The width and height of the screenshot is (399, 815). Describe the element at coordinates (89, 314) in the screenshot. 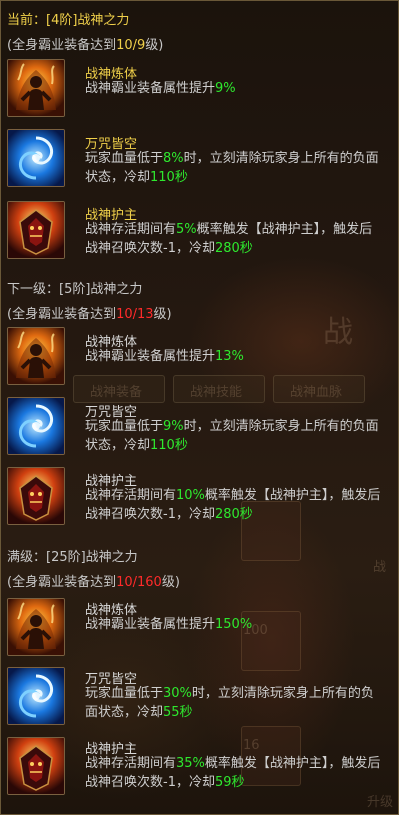

I see `next-requirement: (全身霸业装备达到10/13级)` at that location.